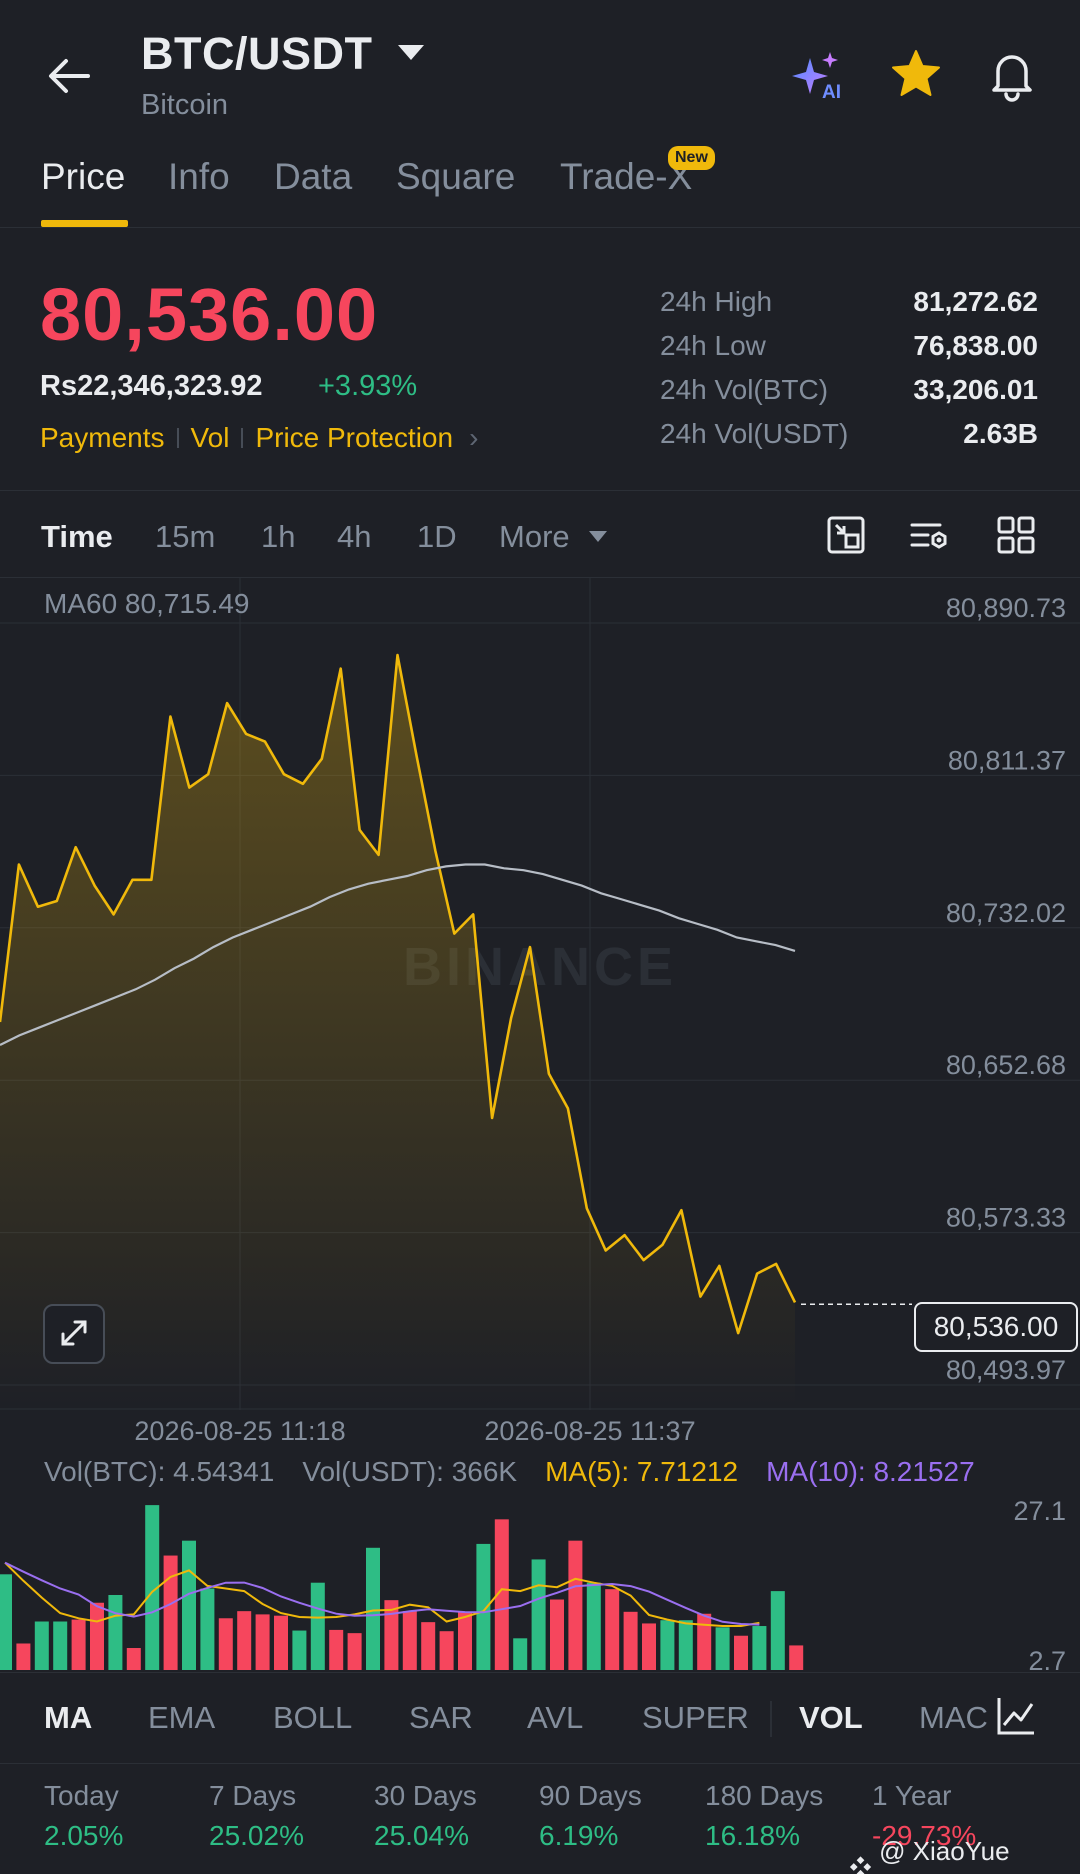  Describe the element at coordinates (590, 1816) in the screenshot. I see `perf-90-days: 90 Days 6.19%` at that location.